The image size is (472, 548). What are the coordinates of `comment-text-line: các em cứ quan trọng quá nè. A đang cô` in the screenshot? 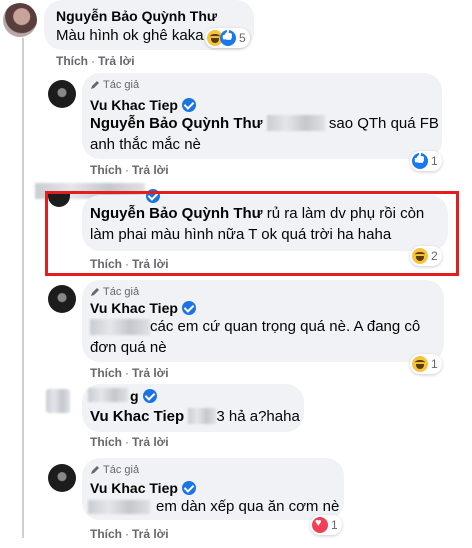 It's located at (285, 326).